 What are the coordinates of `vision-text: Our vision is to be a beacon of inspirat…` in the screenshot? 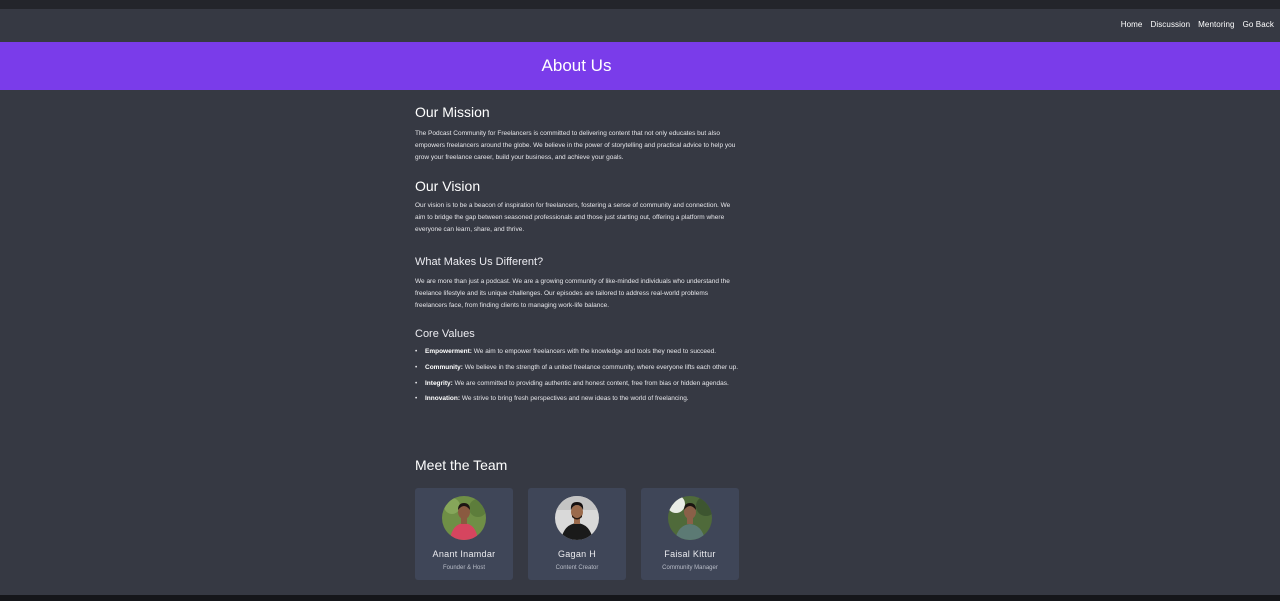 It's located at (573, 217).